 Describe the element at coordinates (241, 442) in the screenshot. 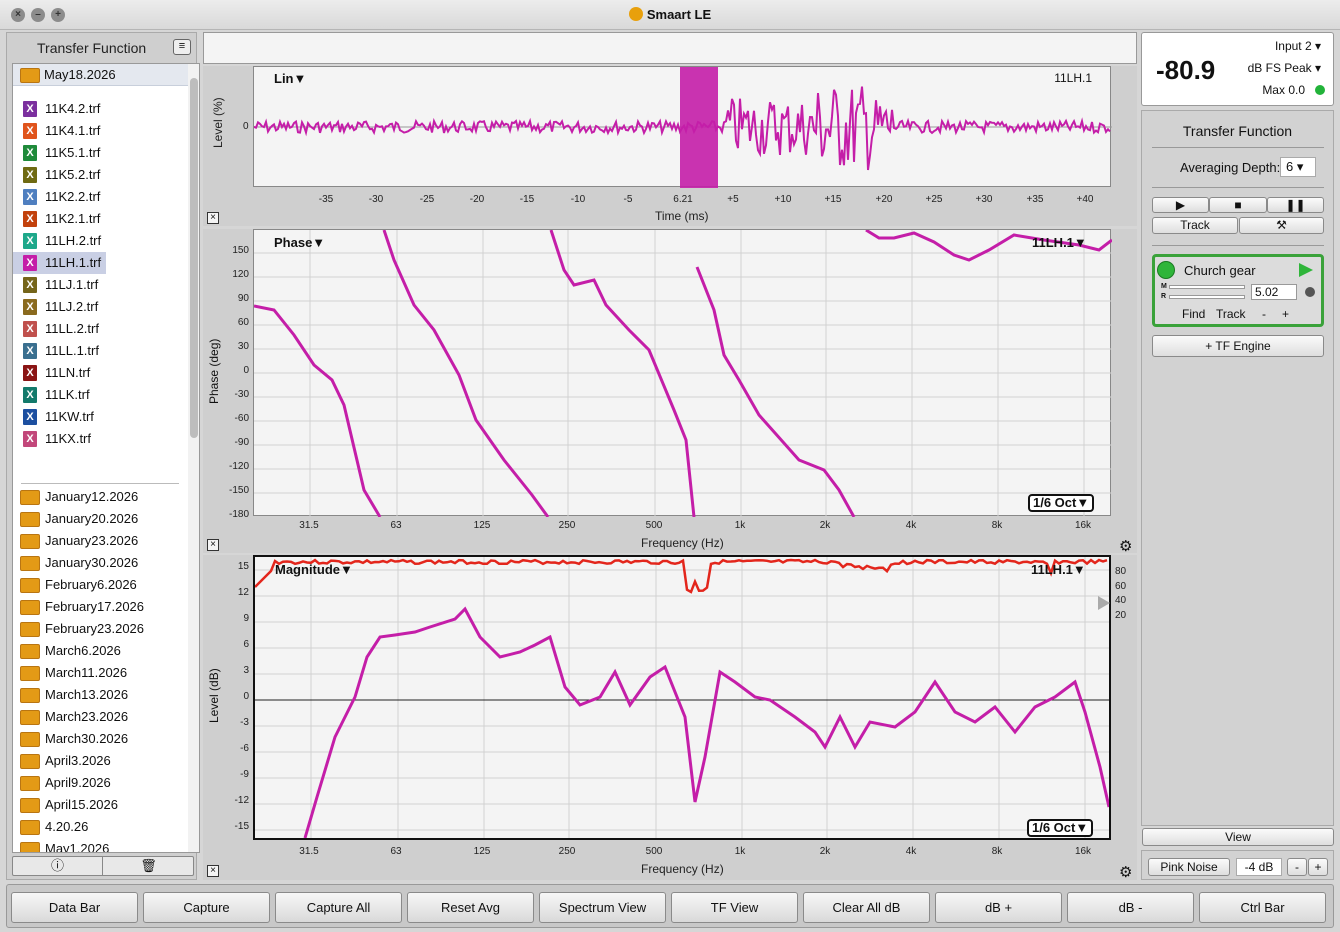

I see `phase-ytick: -90` at that location.